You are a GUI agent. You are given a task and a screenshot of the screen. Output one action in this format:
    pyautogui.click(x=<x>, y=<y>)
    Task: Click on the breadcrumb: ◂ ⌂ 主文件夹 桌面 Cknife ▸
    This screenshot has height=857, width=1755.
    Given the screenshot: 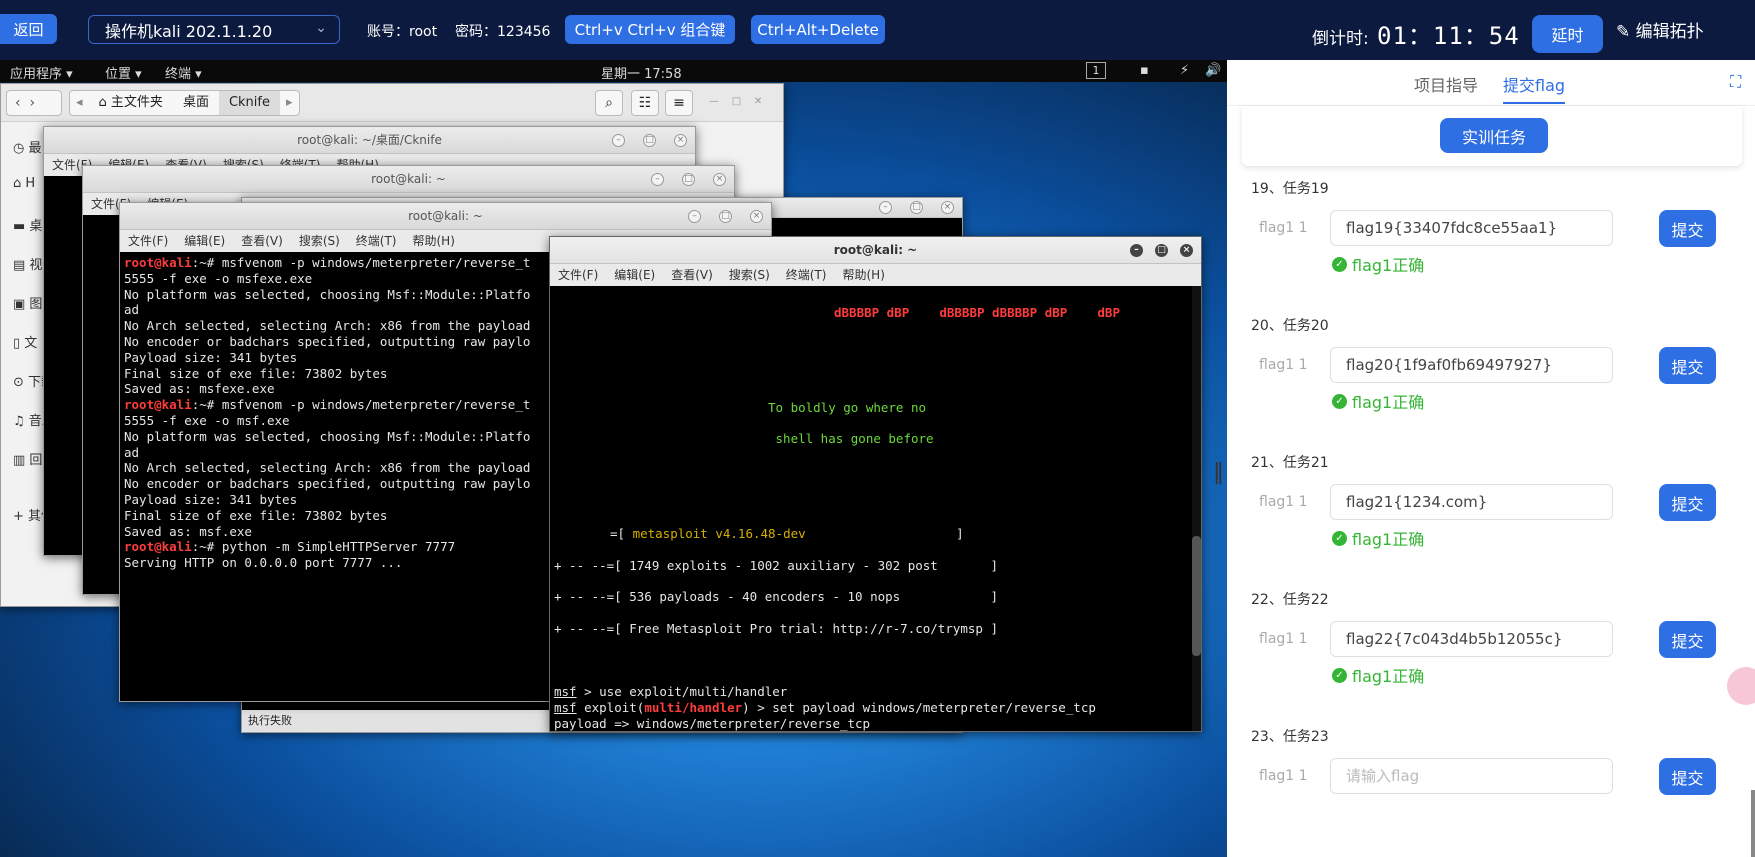 What is the action you would take?
    pyautogui.click(x=184, y=103)
    